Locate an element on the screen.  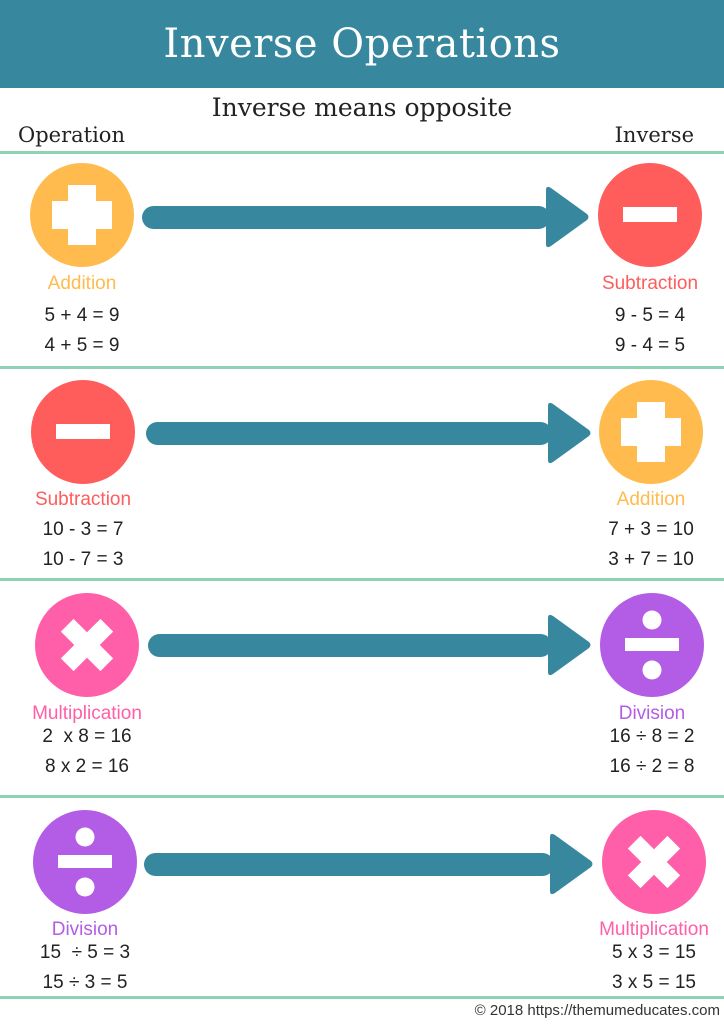
operation-equation: 10 - 3 = 7 is located at coordinates (83, 529).